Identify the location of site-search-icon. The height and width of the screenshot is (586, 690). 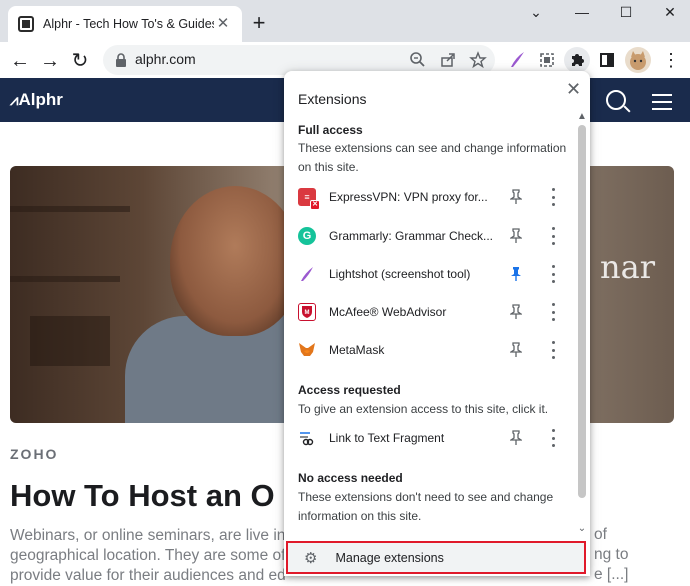
(616, 100).